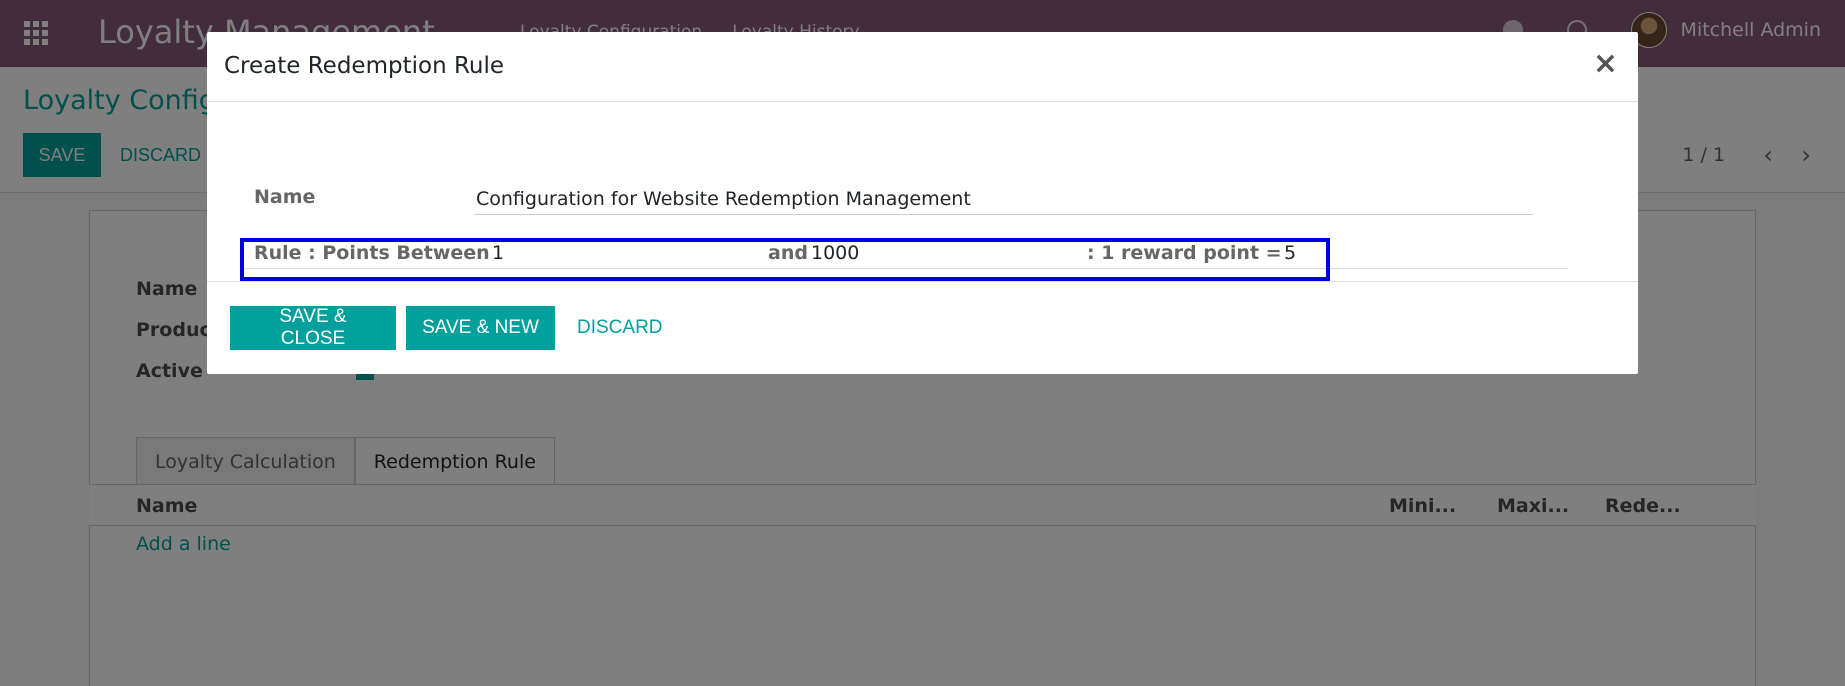 This screenshot has width=1845, height=686. What do you see at coordinates (1605, 63) in the screenshot?
I see `close-icon: ×` at bounding box center [1605, 63].